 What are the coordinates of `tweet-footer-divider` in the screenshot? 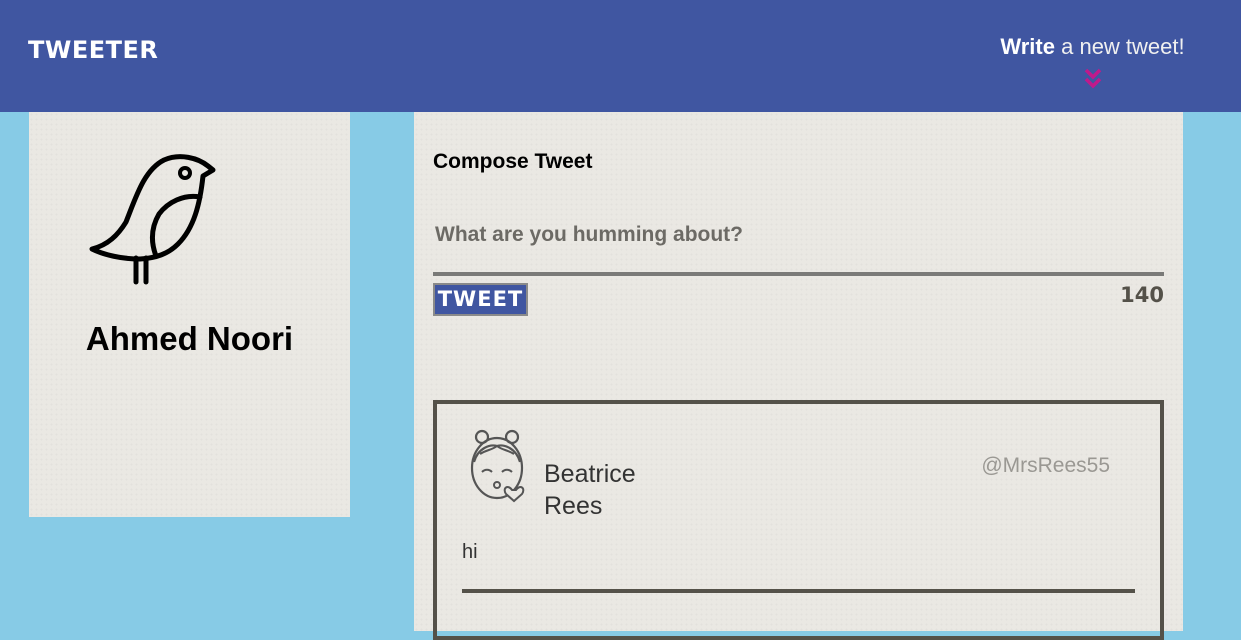 It's located at (798, 591).